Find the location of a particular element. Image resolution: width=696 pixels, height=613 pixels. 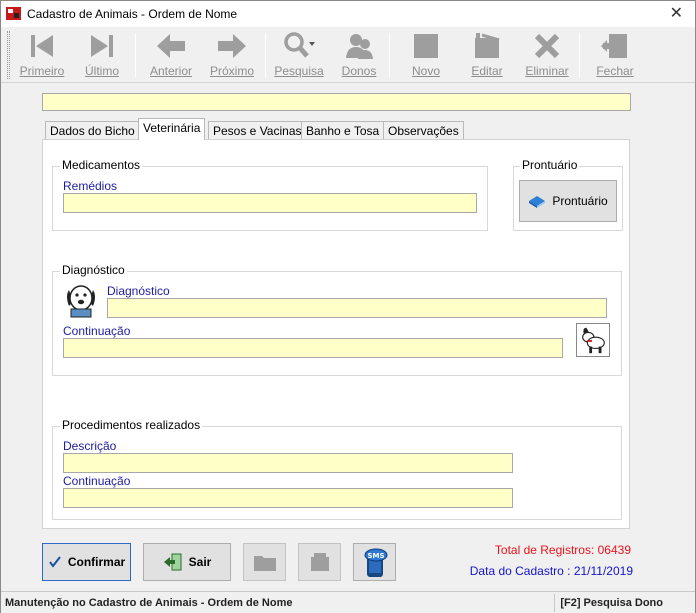

delete-icon is located at coordinates (547, 46).